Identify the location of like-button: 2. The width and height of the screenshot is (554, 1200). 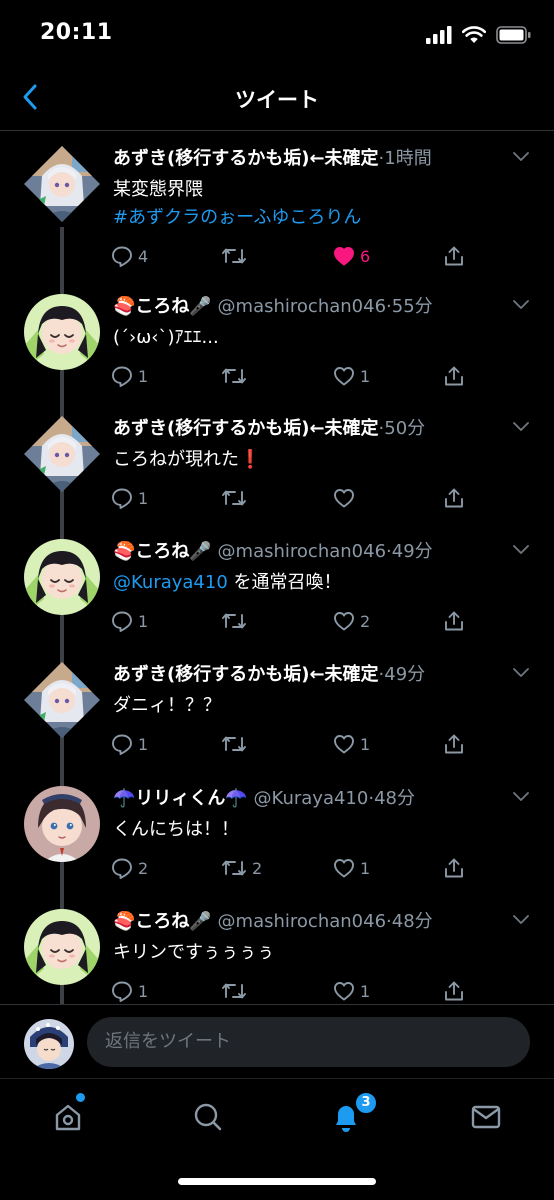
(351, 621).